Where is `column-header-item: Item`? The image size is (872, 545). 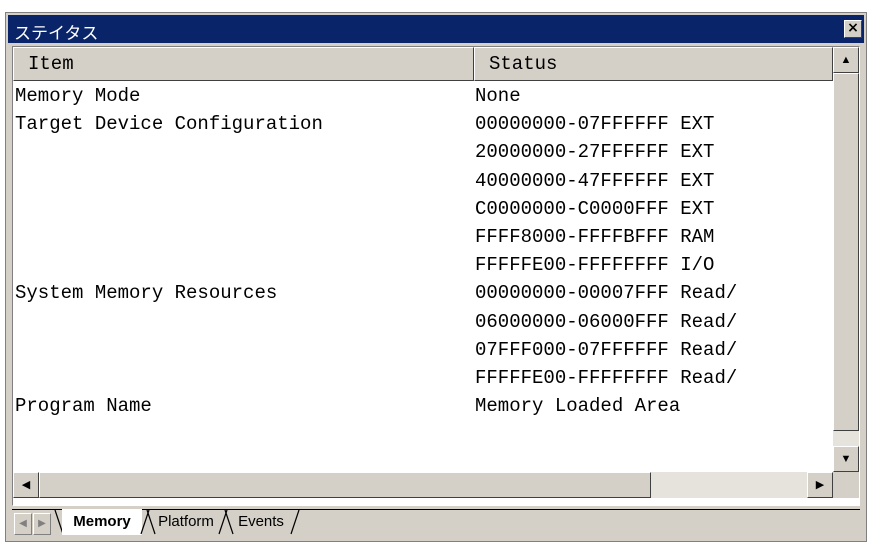
column-header-item: Item is located at coordinates (243, 64).